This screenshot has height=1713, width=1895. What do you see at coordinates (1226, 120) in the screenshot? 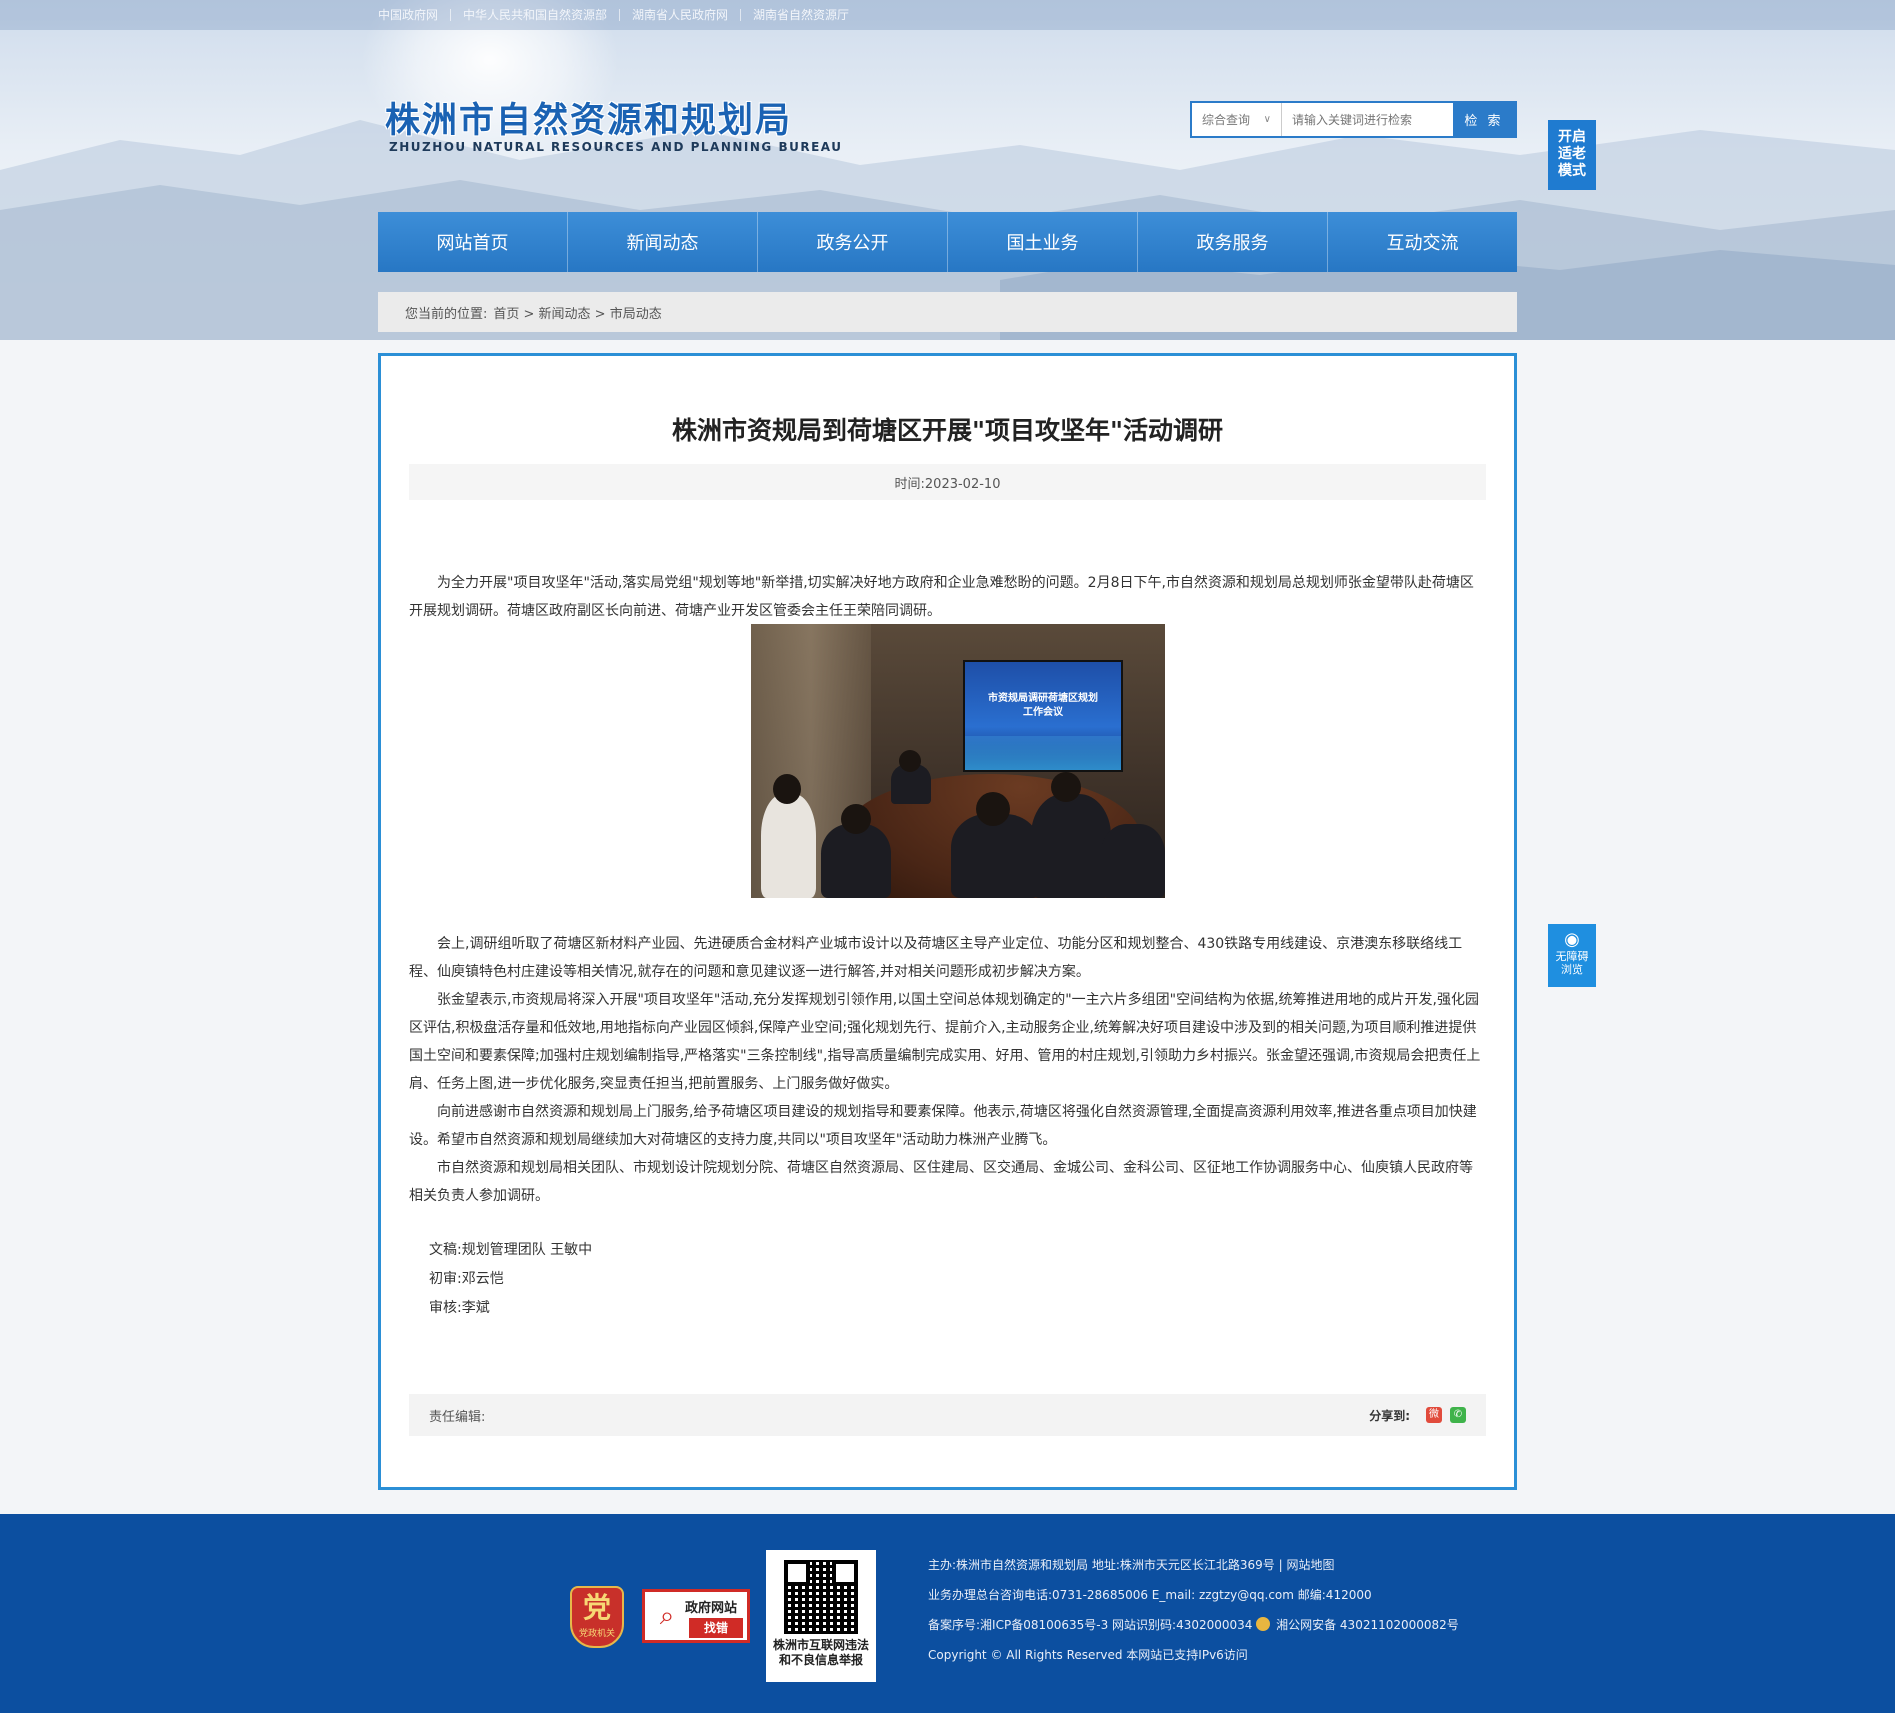
I see `search-scope-value: 综合查询` at bounding box center [1226, 120].